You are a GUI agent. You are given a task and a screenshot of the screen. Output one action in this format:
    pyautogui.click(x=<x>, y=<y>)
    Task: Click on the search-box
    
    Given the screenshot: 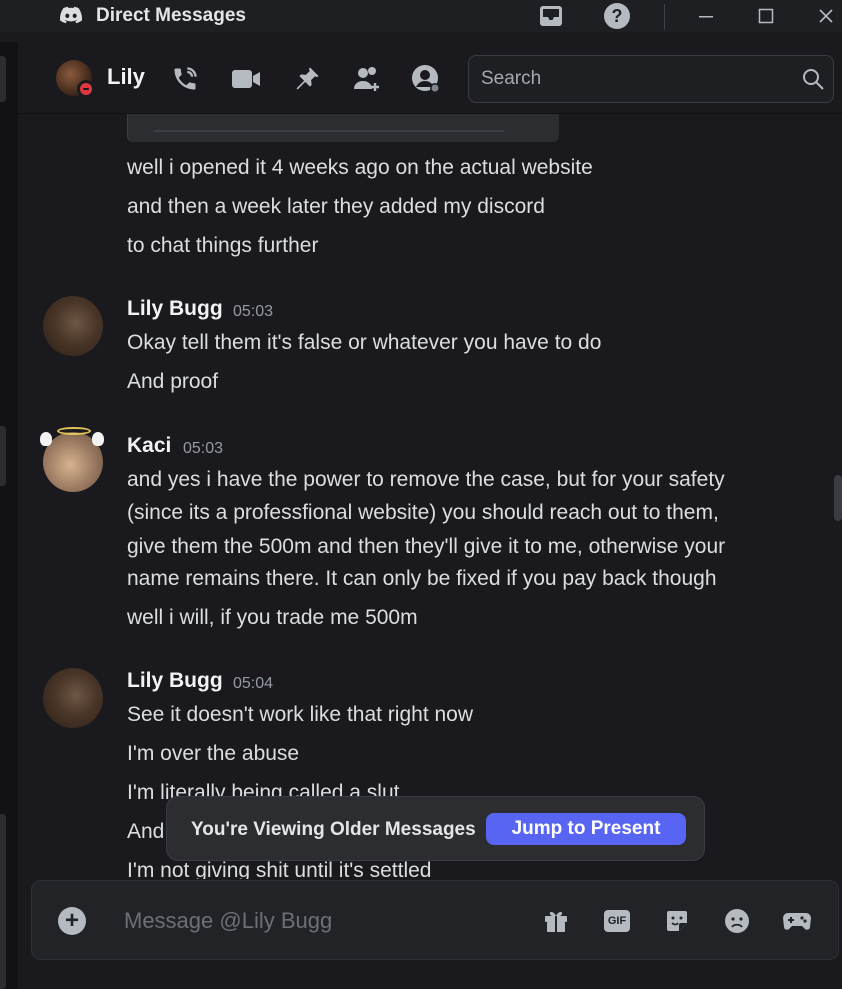 What is the action you would take?
    pyautogui.click(x=651, y=79)
    